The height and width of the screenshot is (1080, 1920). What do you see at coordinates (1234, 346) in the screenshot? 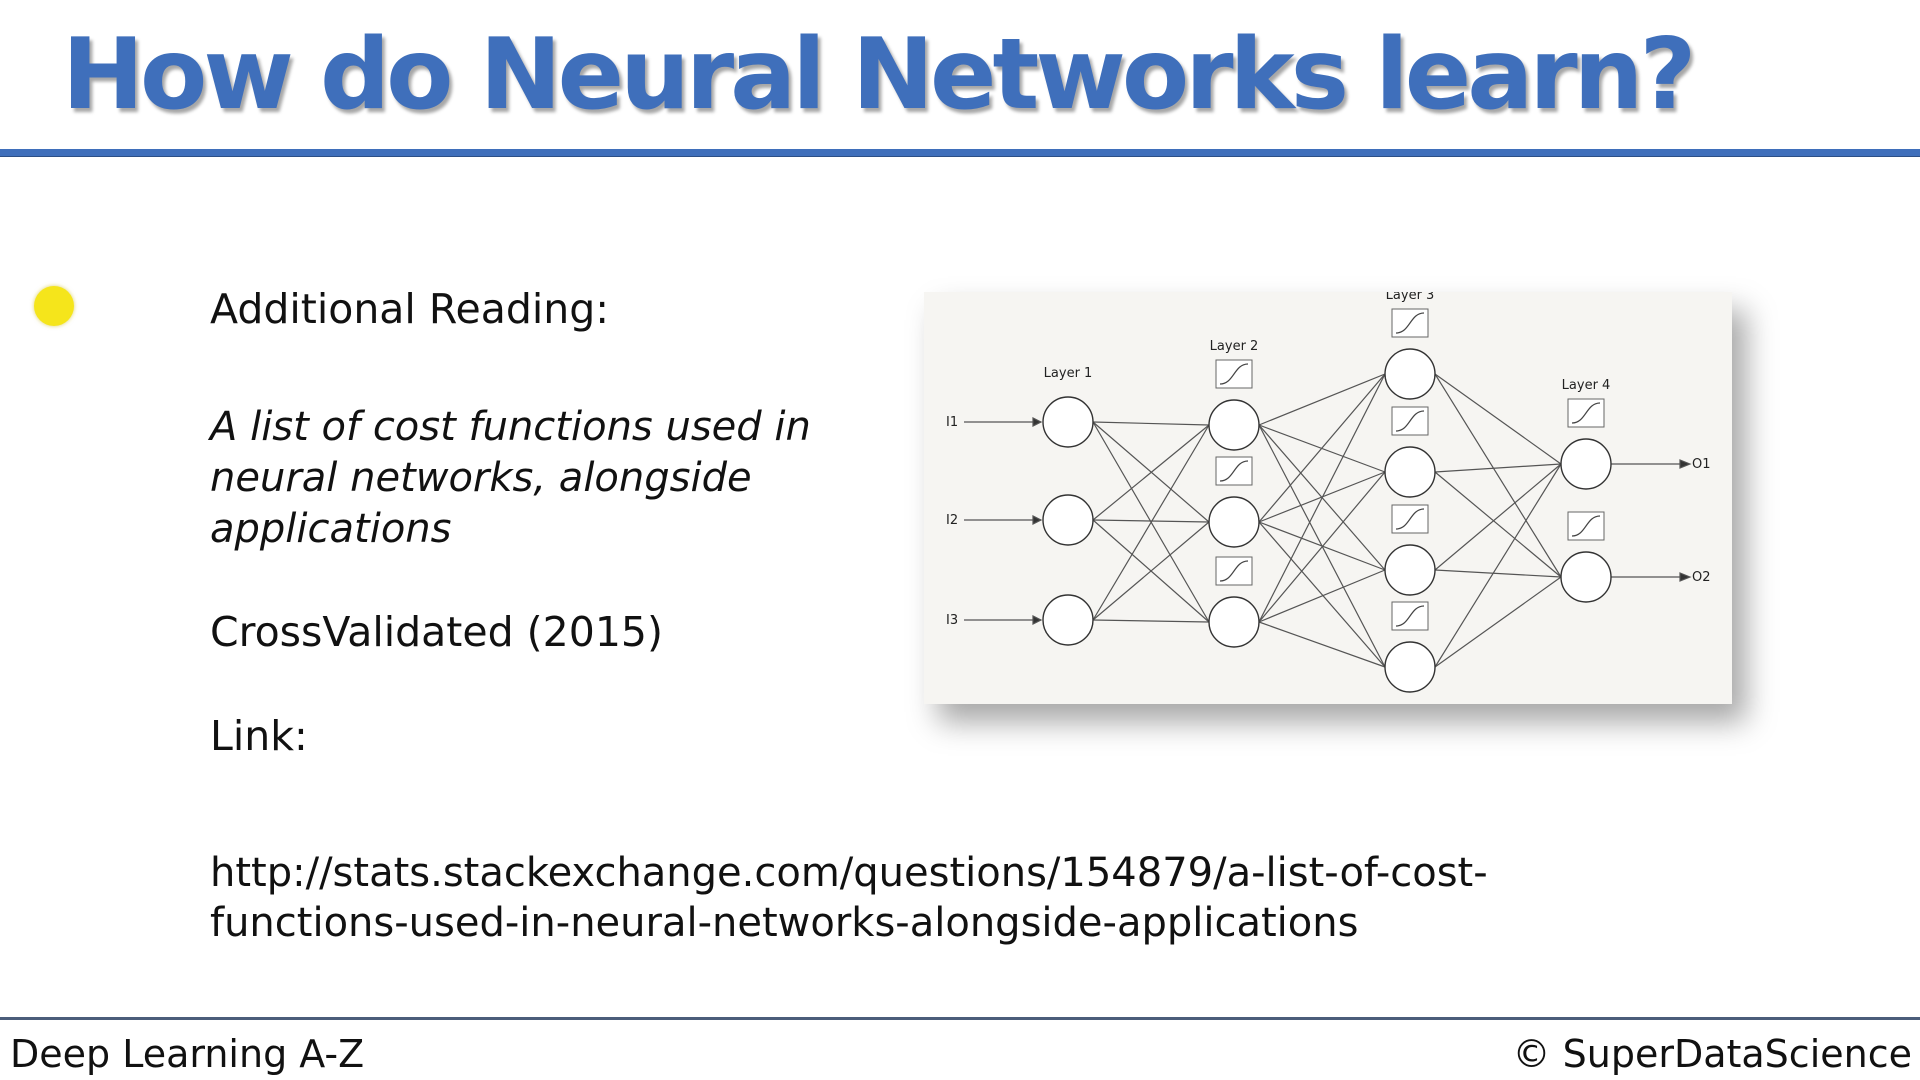
I see `layer-label-2: Layer 2` at bounding box center [1234, 346].